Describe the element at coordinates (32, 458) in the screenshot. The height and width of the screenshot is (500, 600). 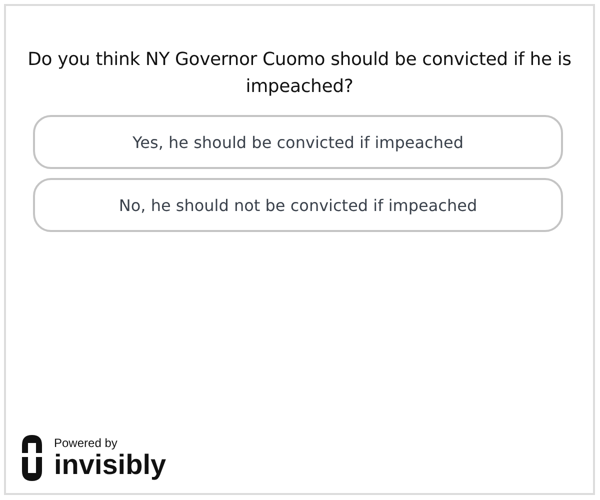
I see `logo-icon` at that location.